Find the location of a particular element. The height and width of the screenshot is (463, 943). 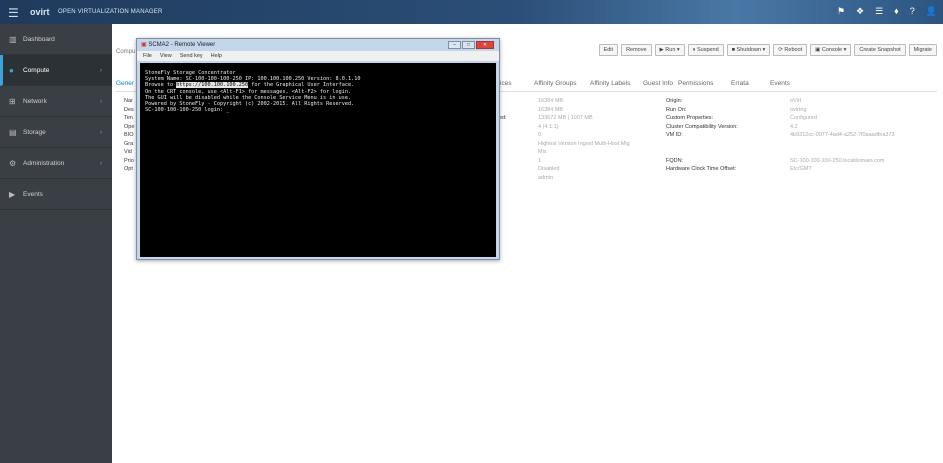

action-button: ⏸ Suspend is located at coordinates (705, 50).